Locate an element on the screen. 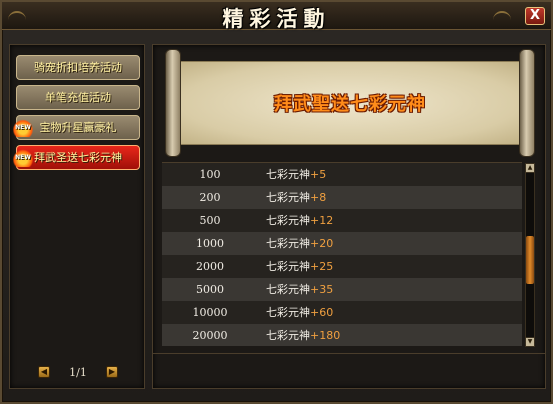 This screenshot has height=404, width=553. page-indicator: 1/1 is located at coordinates (78, 372).